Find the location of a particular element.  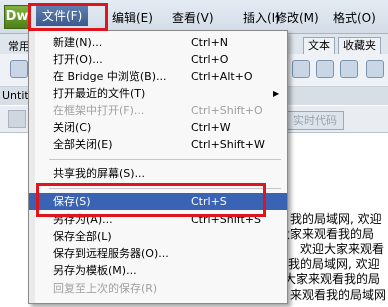

menu-item-browse-in-bridge: 在 Bridge 中浏览(B)... Ctrl+Alt+O is located at coordinates (158, 76).